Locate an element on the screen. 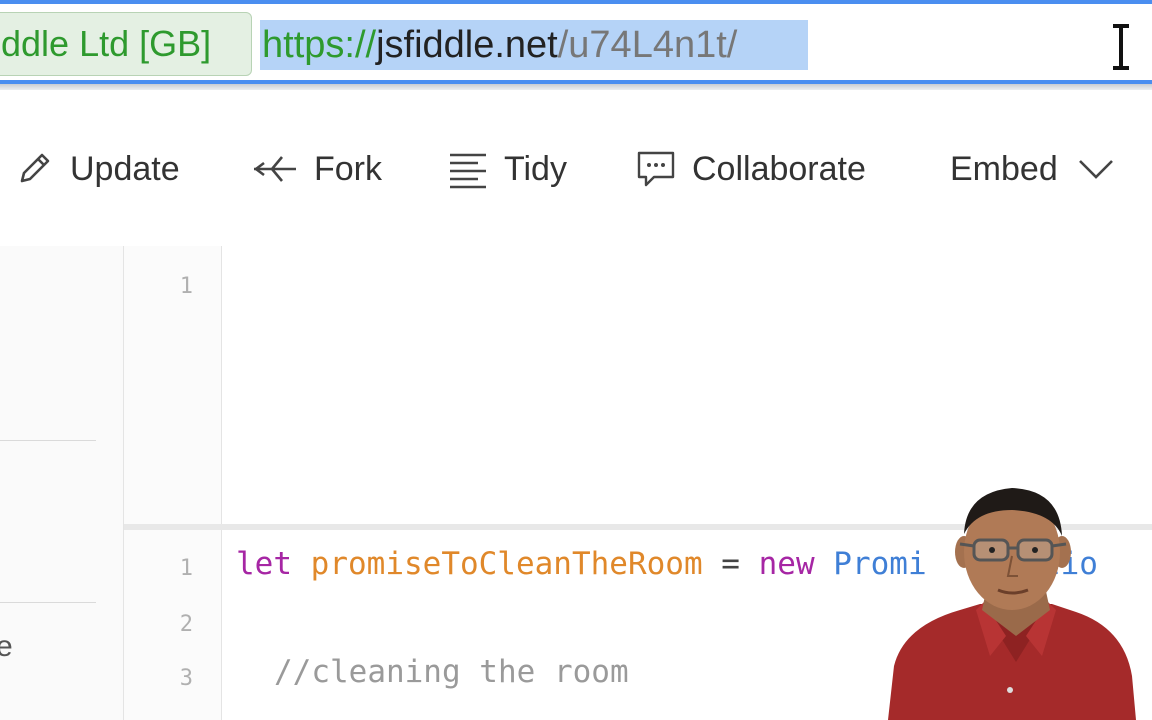 The height and width of the screenshot is (720, 1152). js-editor-gutter: 1 2 3 is located at coordinates (173, 625).